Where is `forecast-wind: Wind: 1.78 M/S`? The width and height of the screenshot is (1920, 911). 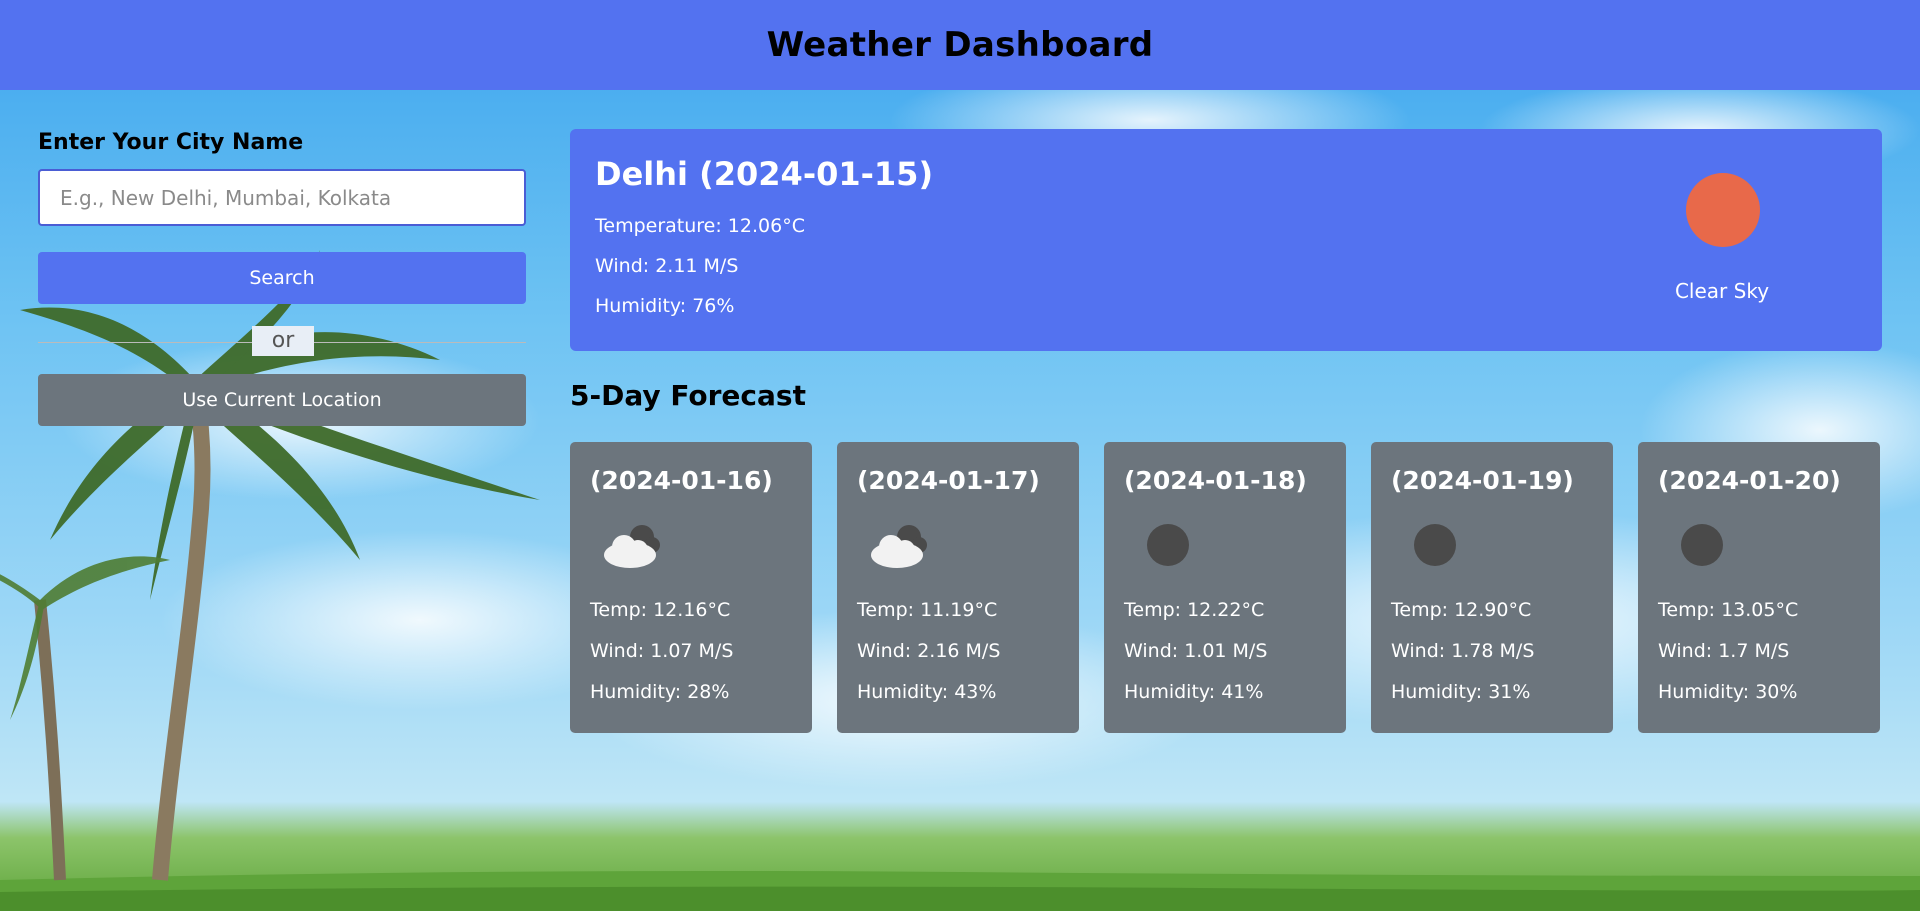
forecast-wind: Wind: 1.78 M/S is located at coordinates (1463, 651).